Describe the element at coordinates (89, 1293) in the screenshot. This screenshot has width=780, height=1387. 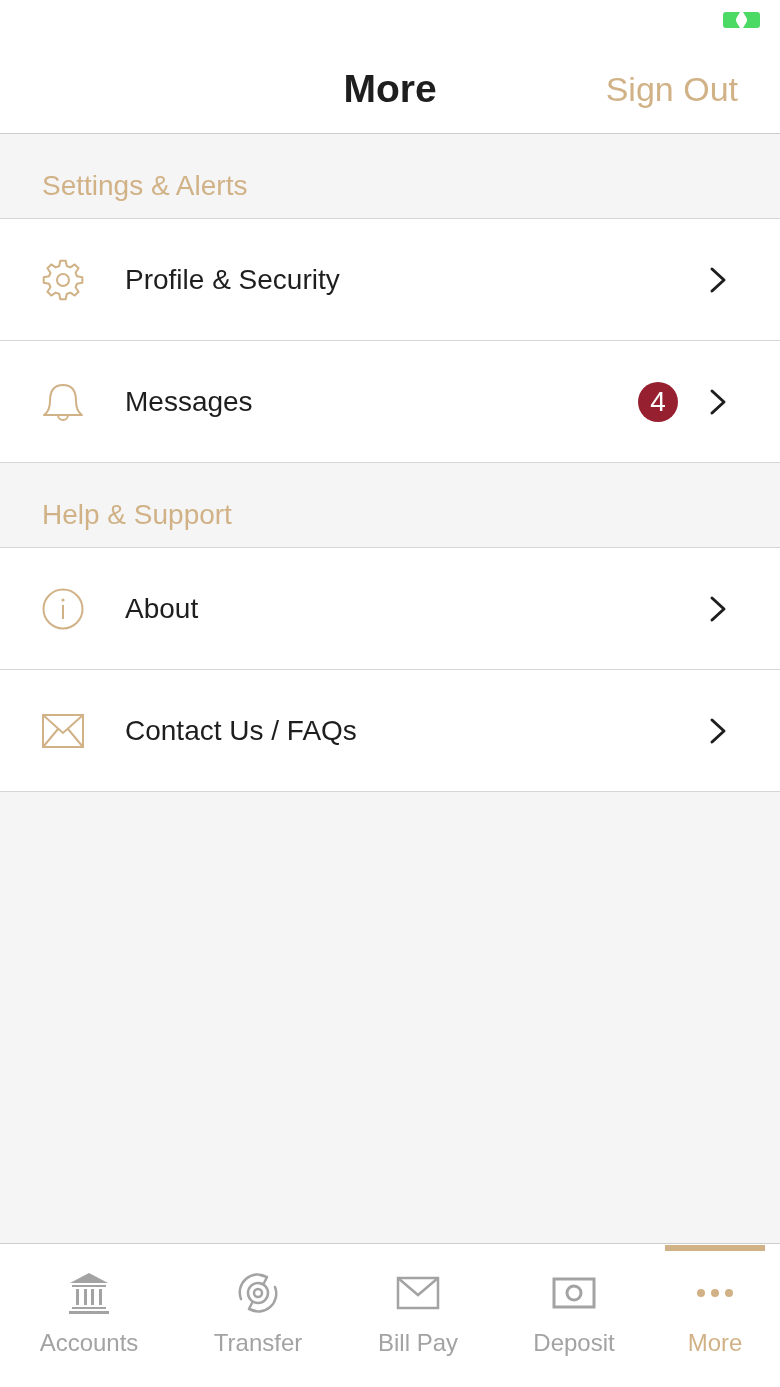
I see `bank-icon` at that location.